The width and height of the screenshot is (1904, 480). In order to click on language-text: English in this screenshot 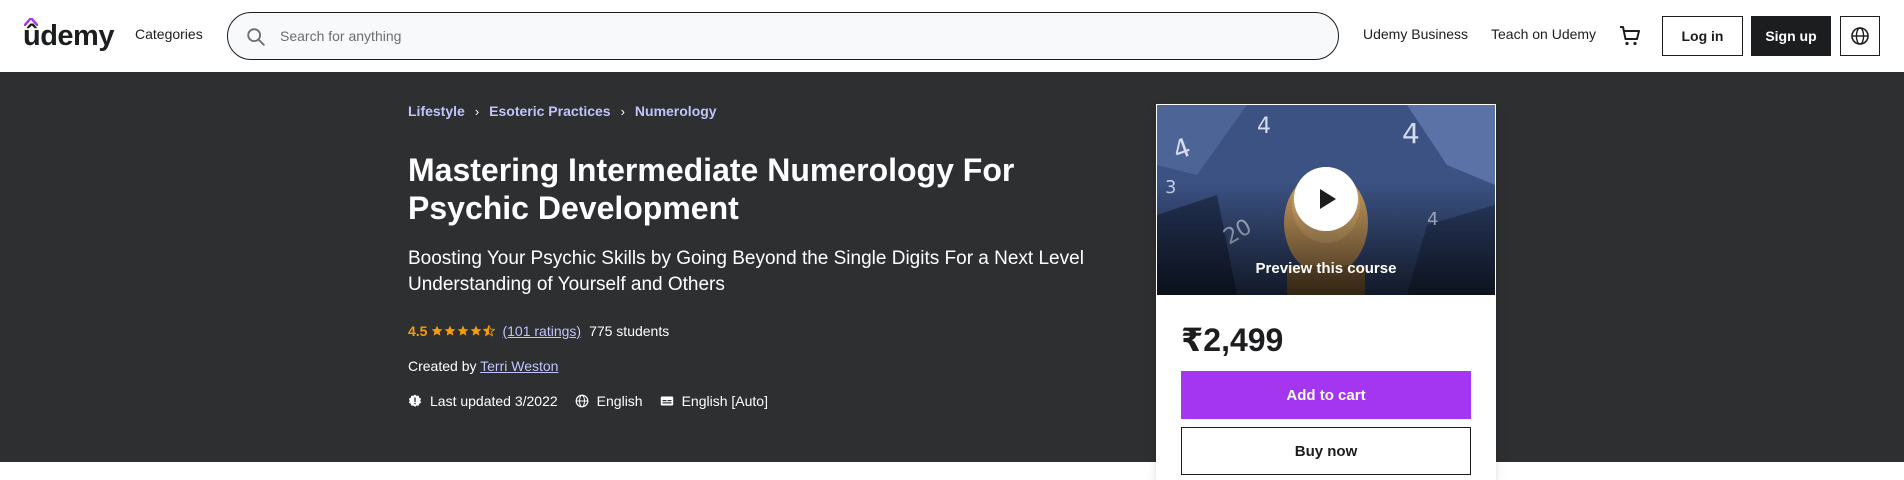, I will do `click(619, 401)`.